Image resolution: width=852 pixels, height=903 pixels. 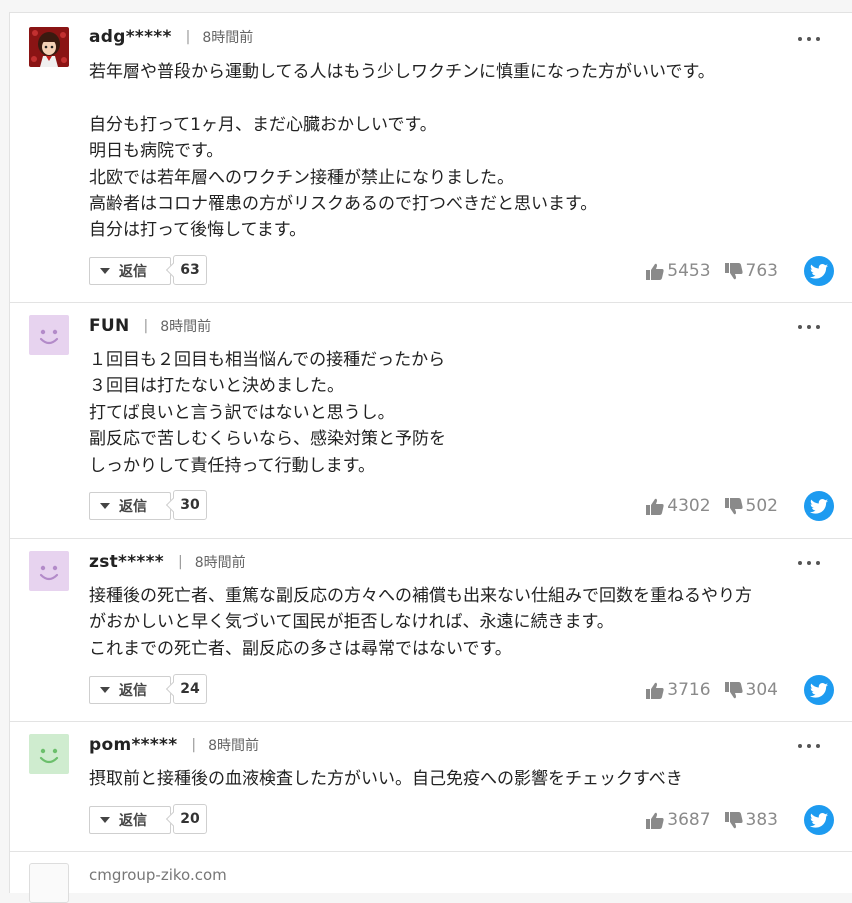 I want to click on comment-line: 若年層や普段から運動してる人はもう少しワクチンに慎重になった方がいいです。, so click(x=402, y=72).